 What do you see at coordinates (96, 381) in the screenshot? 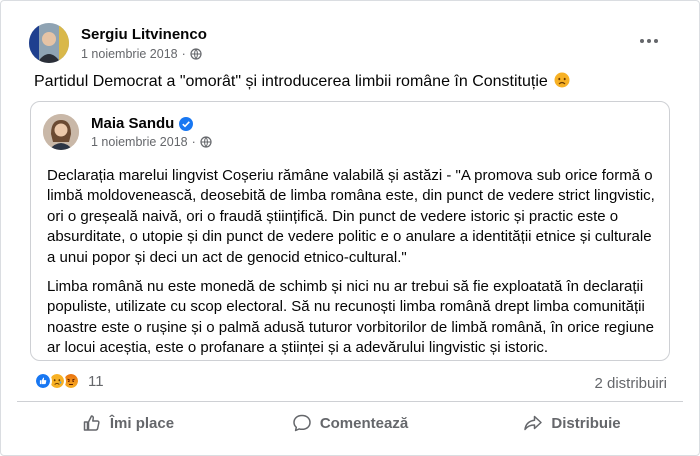
I see `reaction-count: 11` at bounding box center [96, 381].